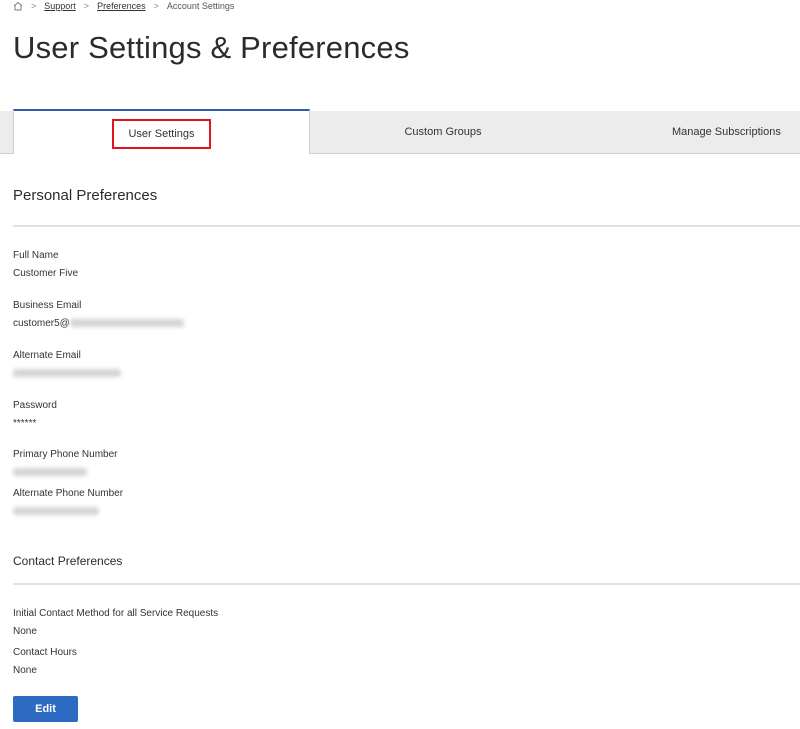  What do you see at coordinates (68, 493) in the screenshot?
I see `alternate-phone-label: Alternate Phone Number` at bounding box center [68, 493].